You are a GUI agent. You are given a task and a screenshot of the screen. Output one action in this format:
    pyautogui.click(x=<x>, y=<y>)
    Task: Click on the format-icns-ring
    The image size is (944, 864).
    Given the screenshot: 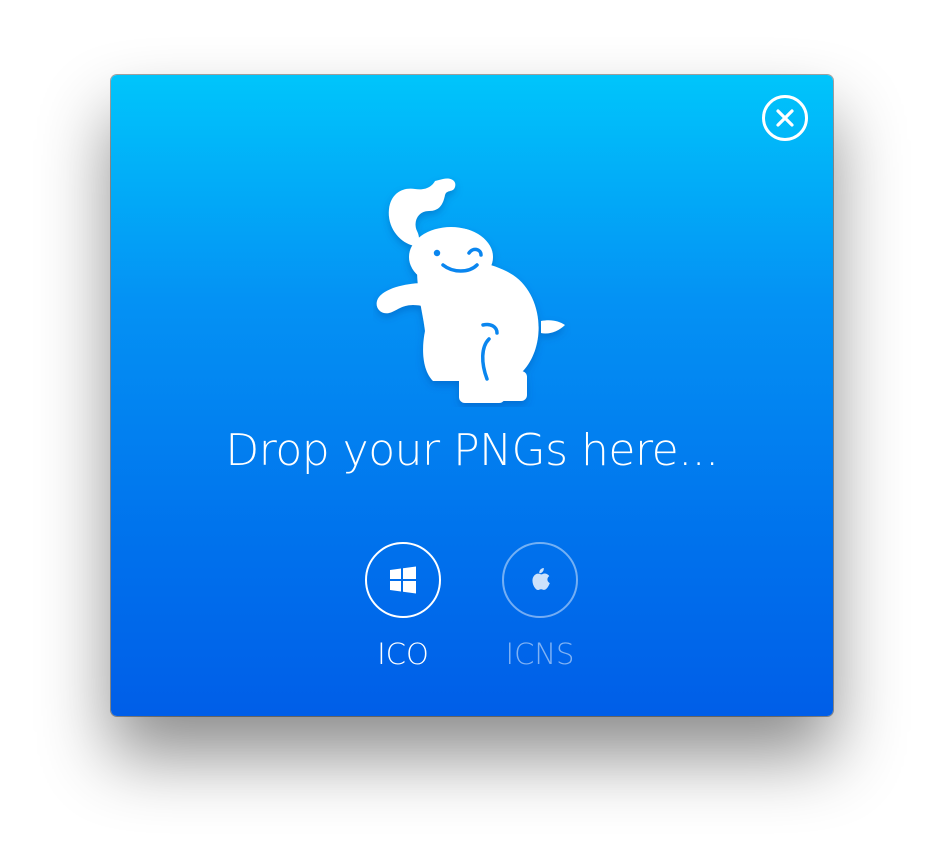 What is the action you would take?
    pyautogui.click(x=540, y=580)
    